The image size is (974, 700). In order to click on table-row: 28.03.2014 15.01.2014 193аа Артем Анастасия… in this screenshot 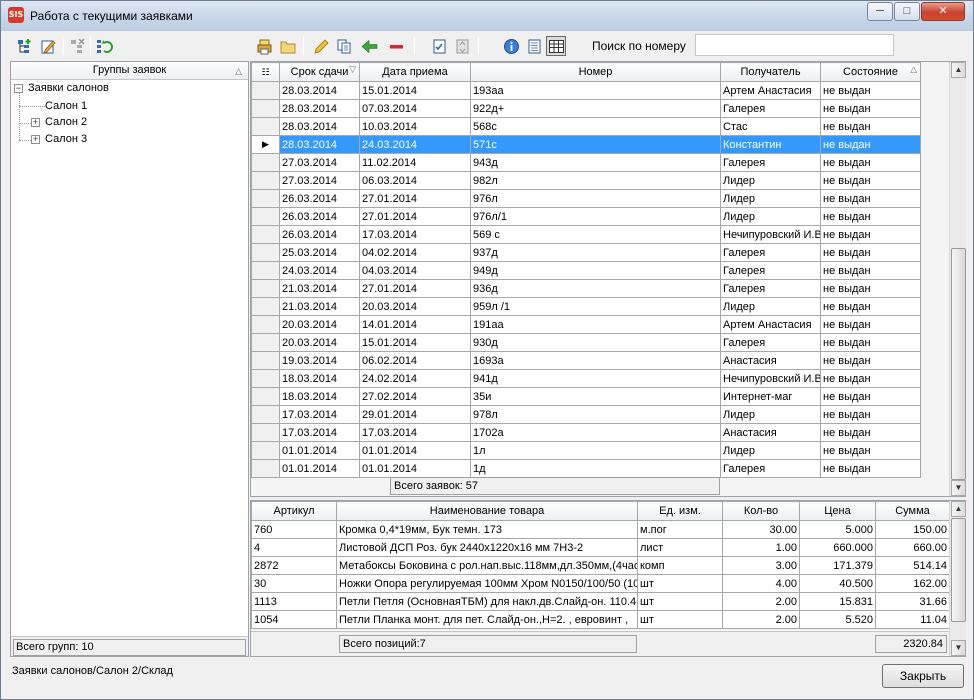, I will do `click(586, 90)`.